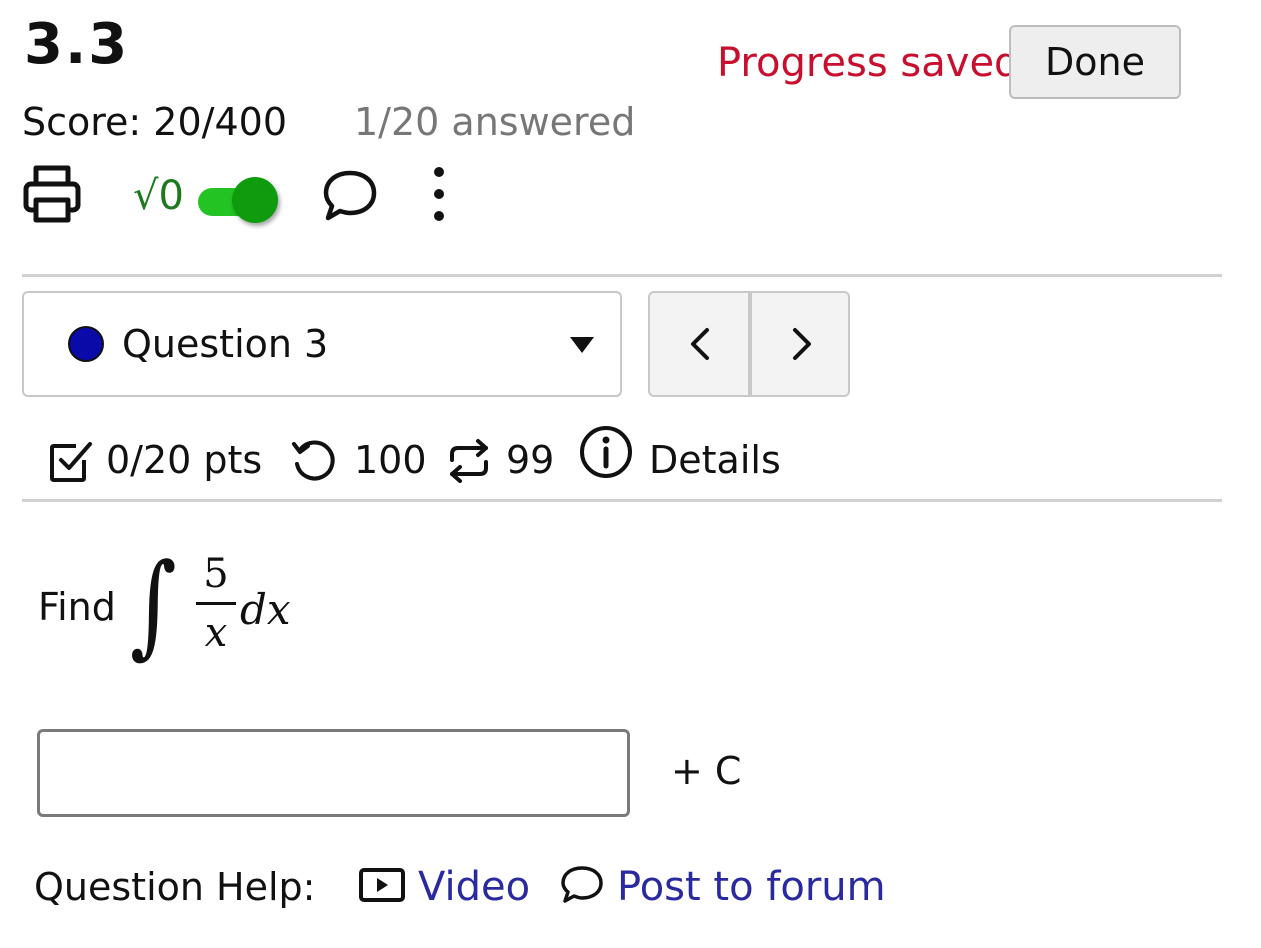 Image resolution: width=1261 pixels, height=948 pixels. Describe the element at coordinates (153, 605) in the screenshot. I see `integral-sign: ∫` at that location.